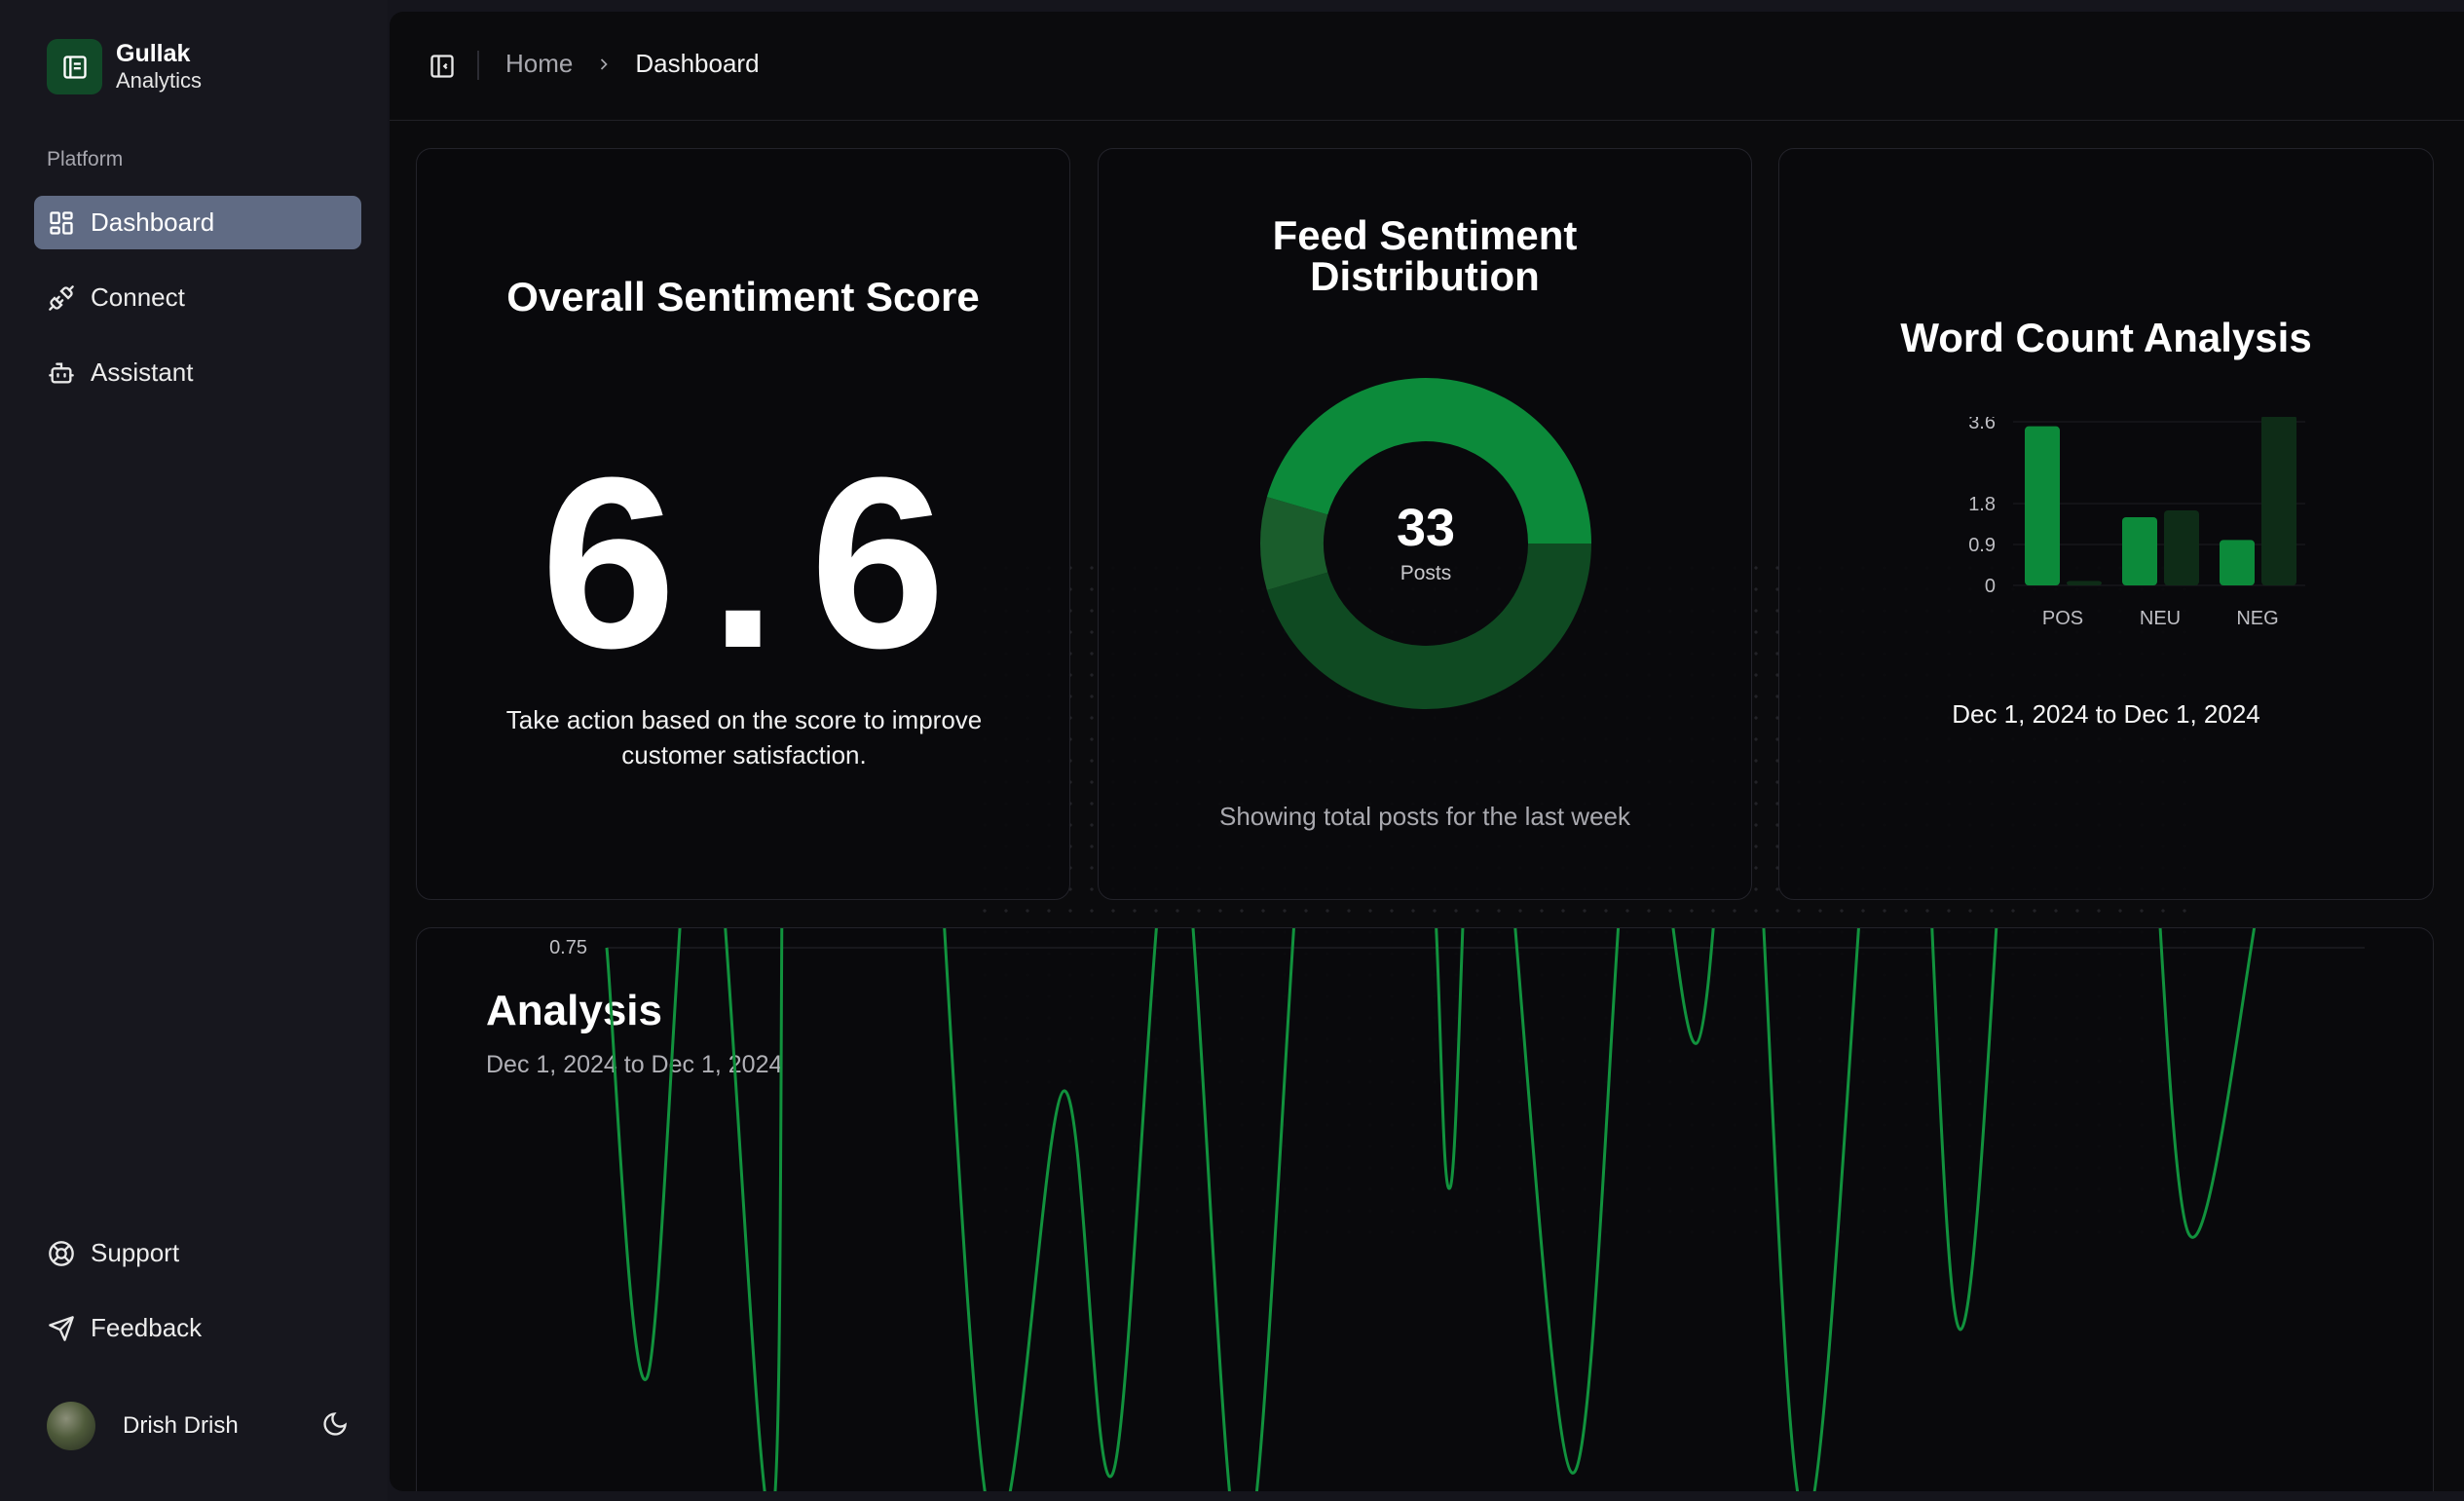  Describe the element at coordinates (71, 1426) in the screenshot. I see `avatar` at that location.